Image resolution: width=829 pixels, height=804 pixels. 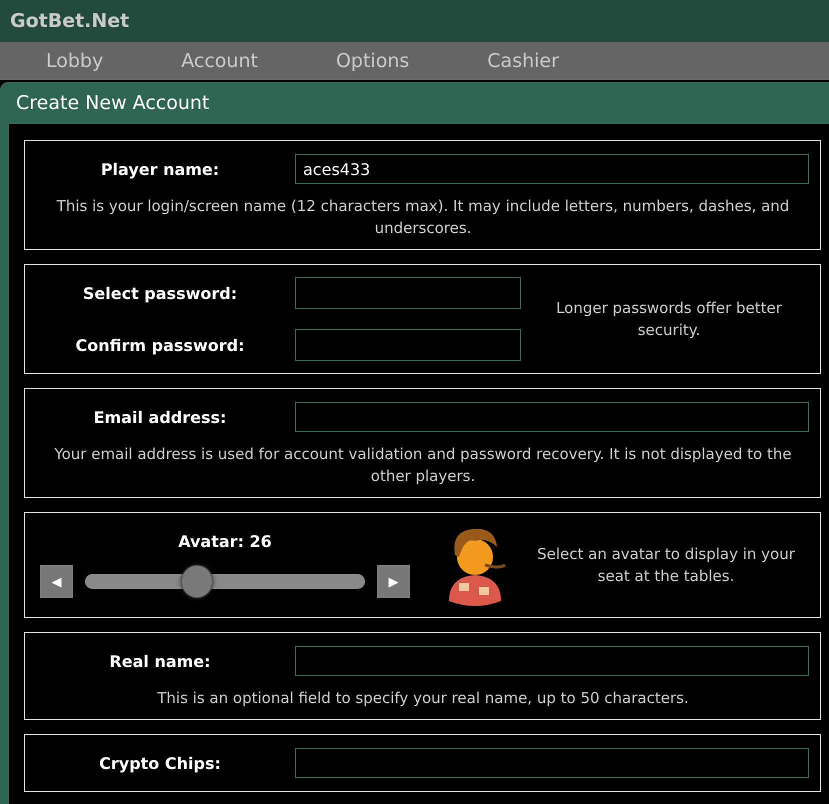 What do you see at coordinates (160, 293) in the screenshot?
I see `field-label: Select password:` at bounding box center [160, 293].